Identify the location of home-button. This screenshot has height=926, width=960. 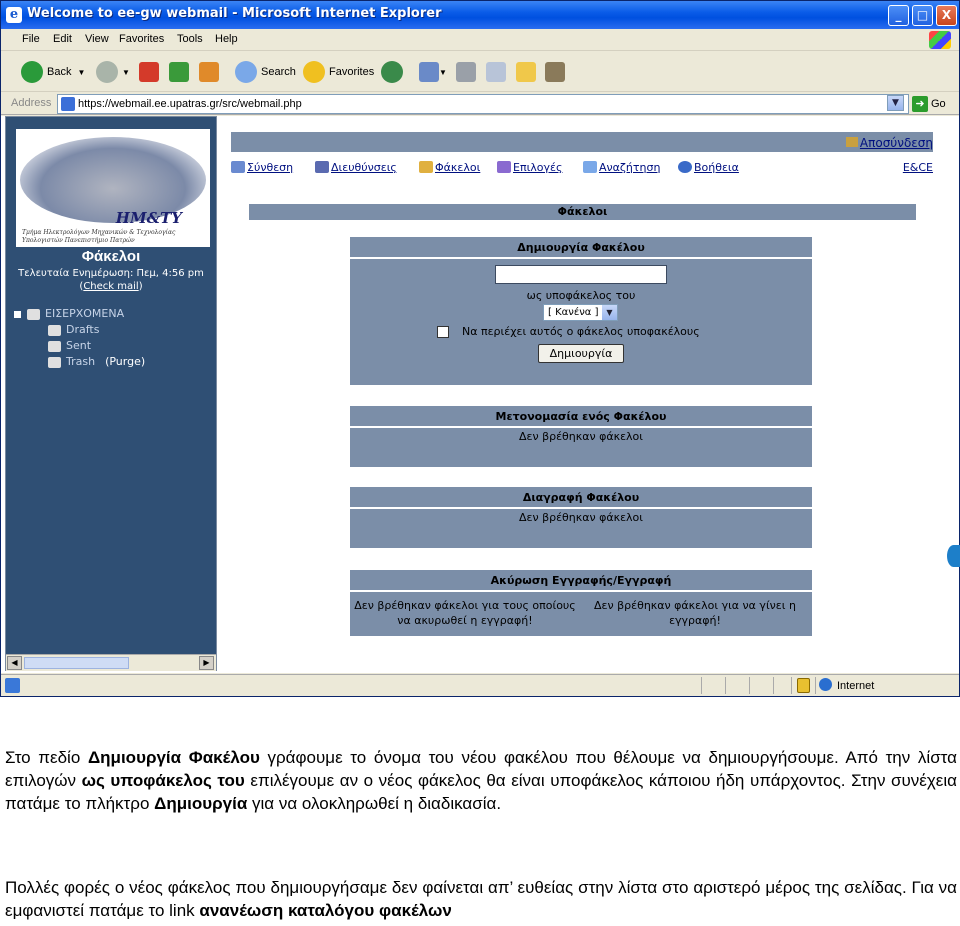
(209, 72).